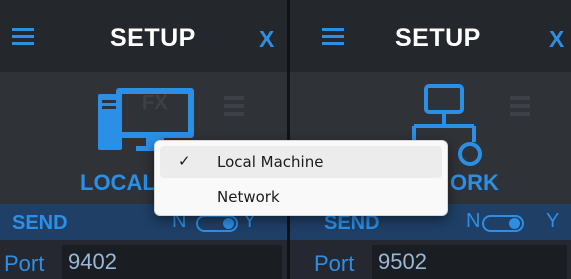 The image size is (571, 279). What do you see at coordinates (40, 223) in the screenshot?
I see `send-label: SEND` at bounding box center [40, 223].